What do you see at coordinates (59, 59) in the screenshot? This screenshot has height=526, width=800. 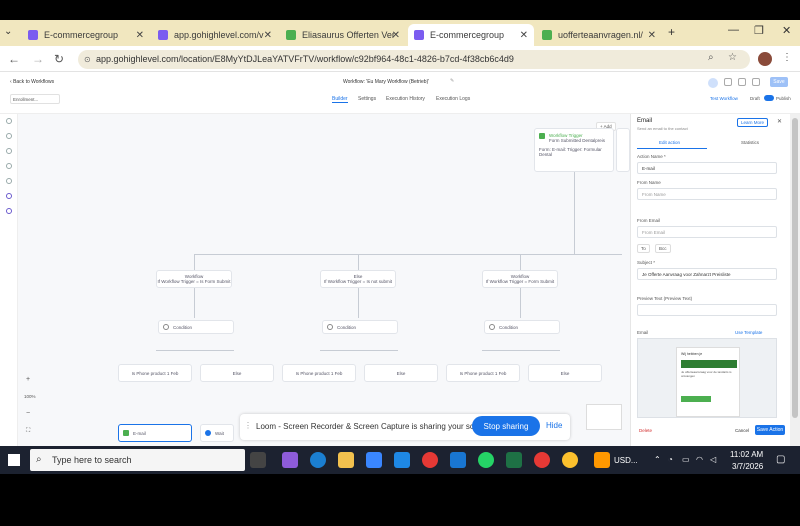 I see `reload-icon: ↻` at bounding box center [59, 59].